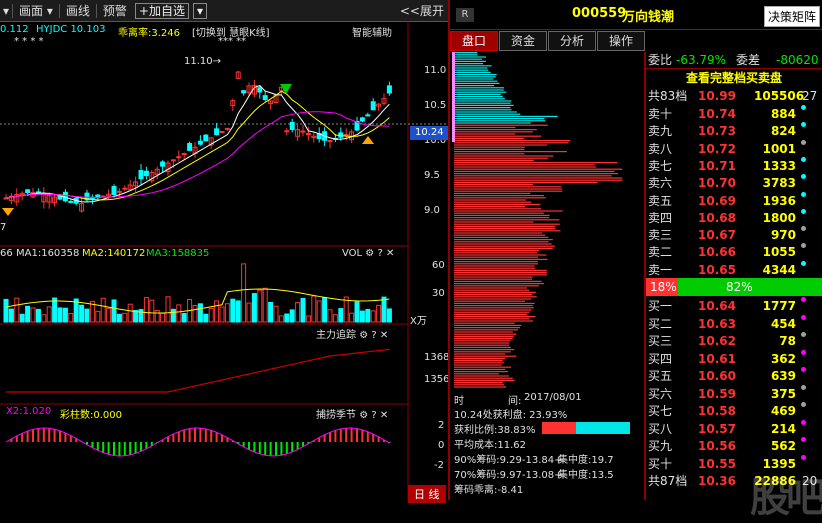 Image resolution: width=822 pixels, height=523 pixels. What do you see at coordinates (783, 376) in the screenshot?
I see `level-volume: 639` at bounding box center [783, 376].